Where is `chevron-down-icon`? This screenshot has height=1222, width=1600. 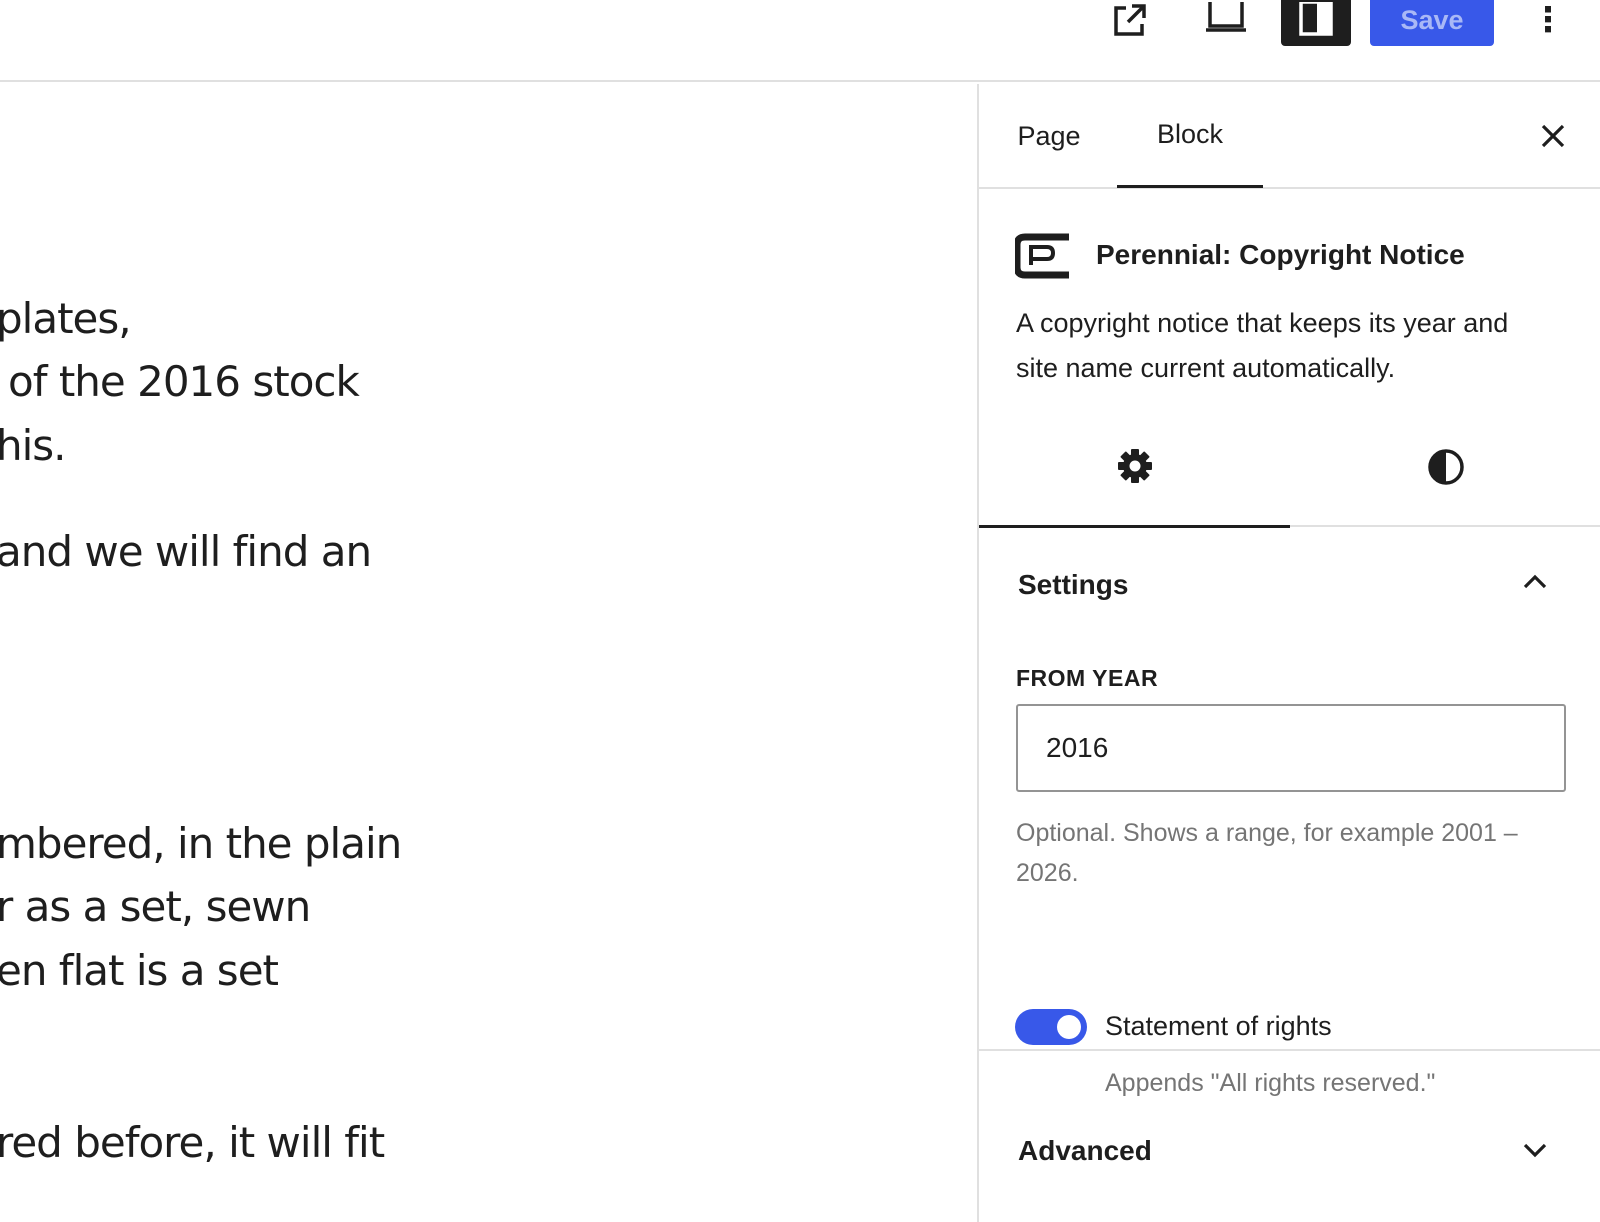
chevron-down-icon is located at coordinates (1535, 1149).